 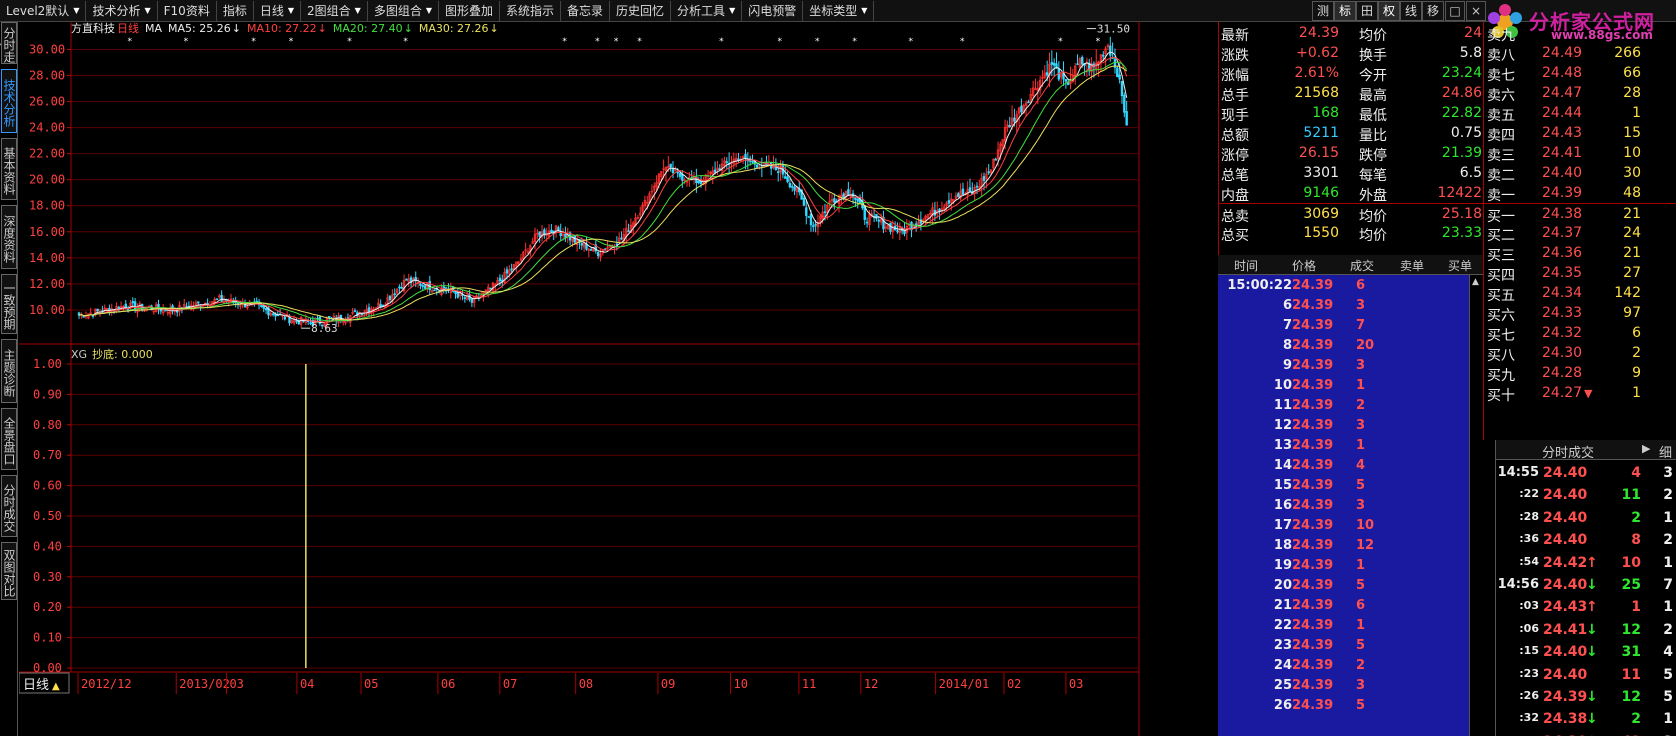 What do you see at coordinates (1580, 353) in the screenshot?
I see `book-row: 买八 24.30 2` at bounding box center [1580, 353].